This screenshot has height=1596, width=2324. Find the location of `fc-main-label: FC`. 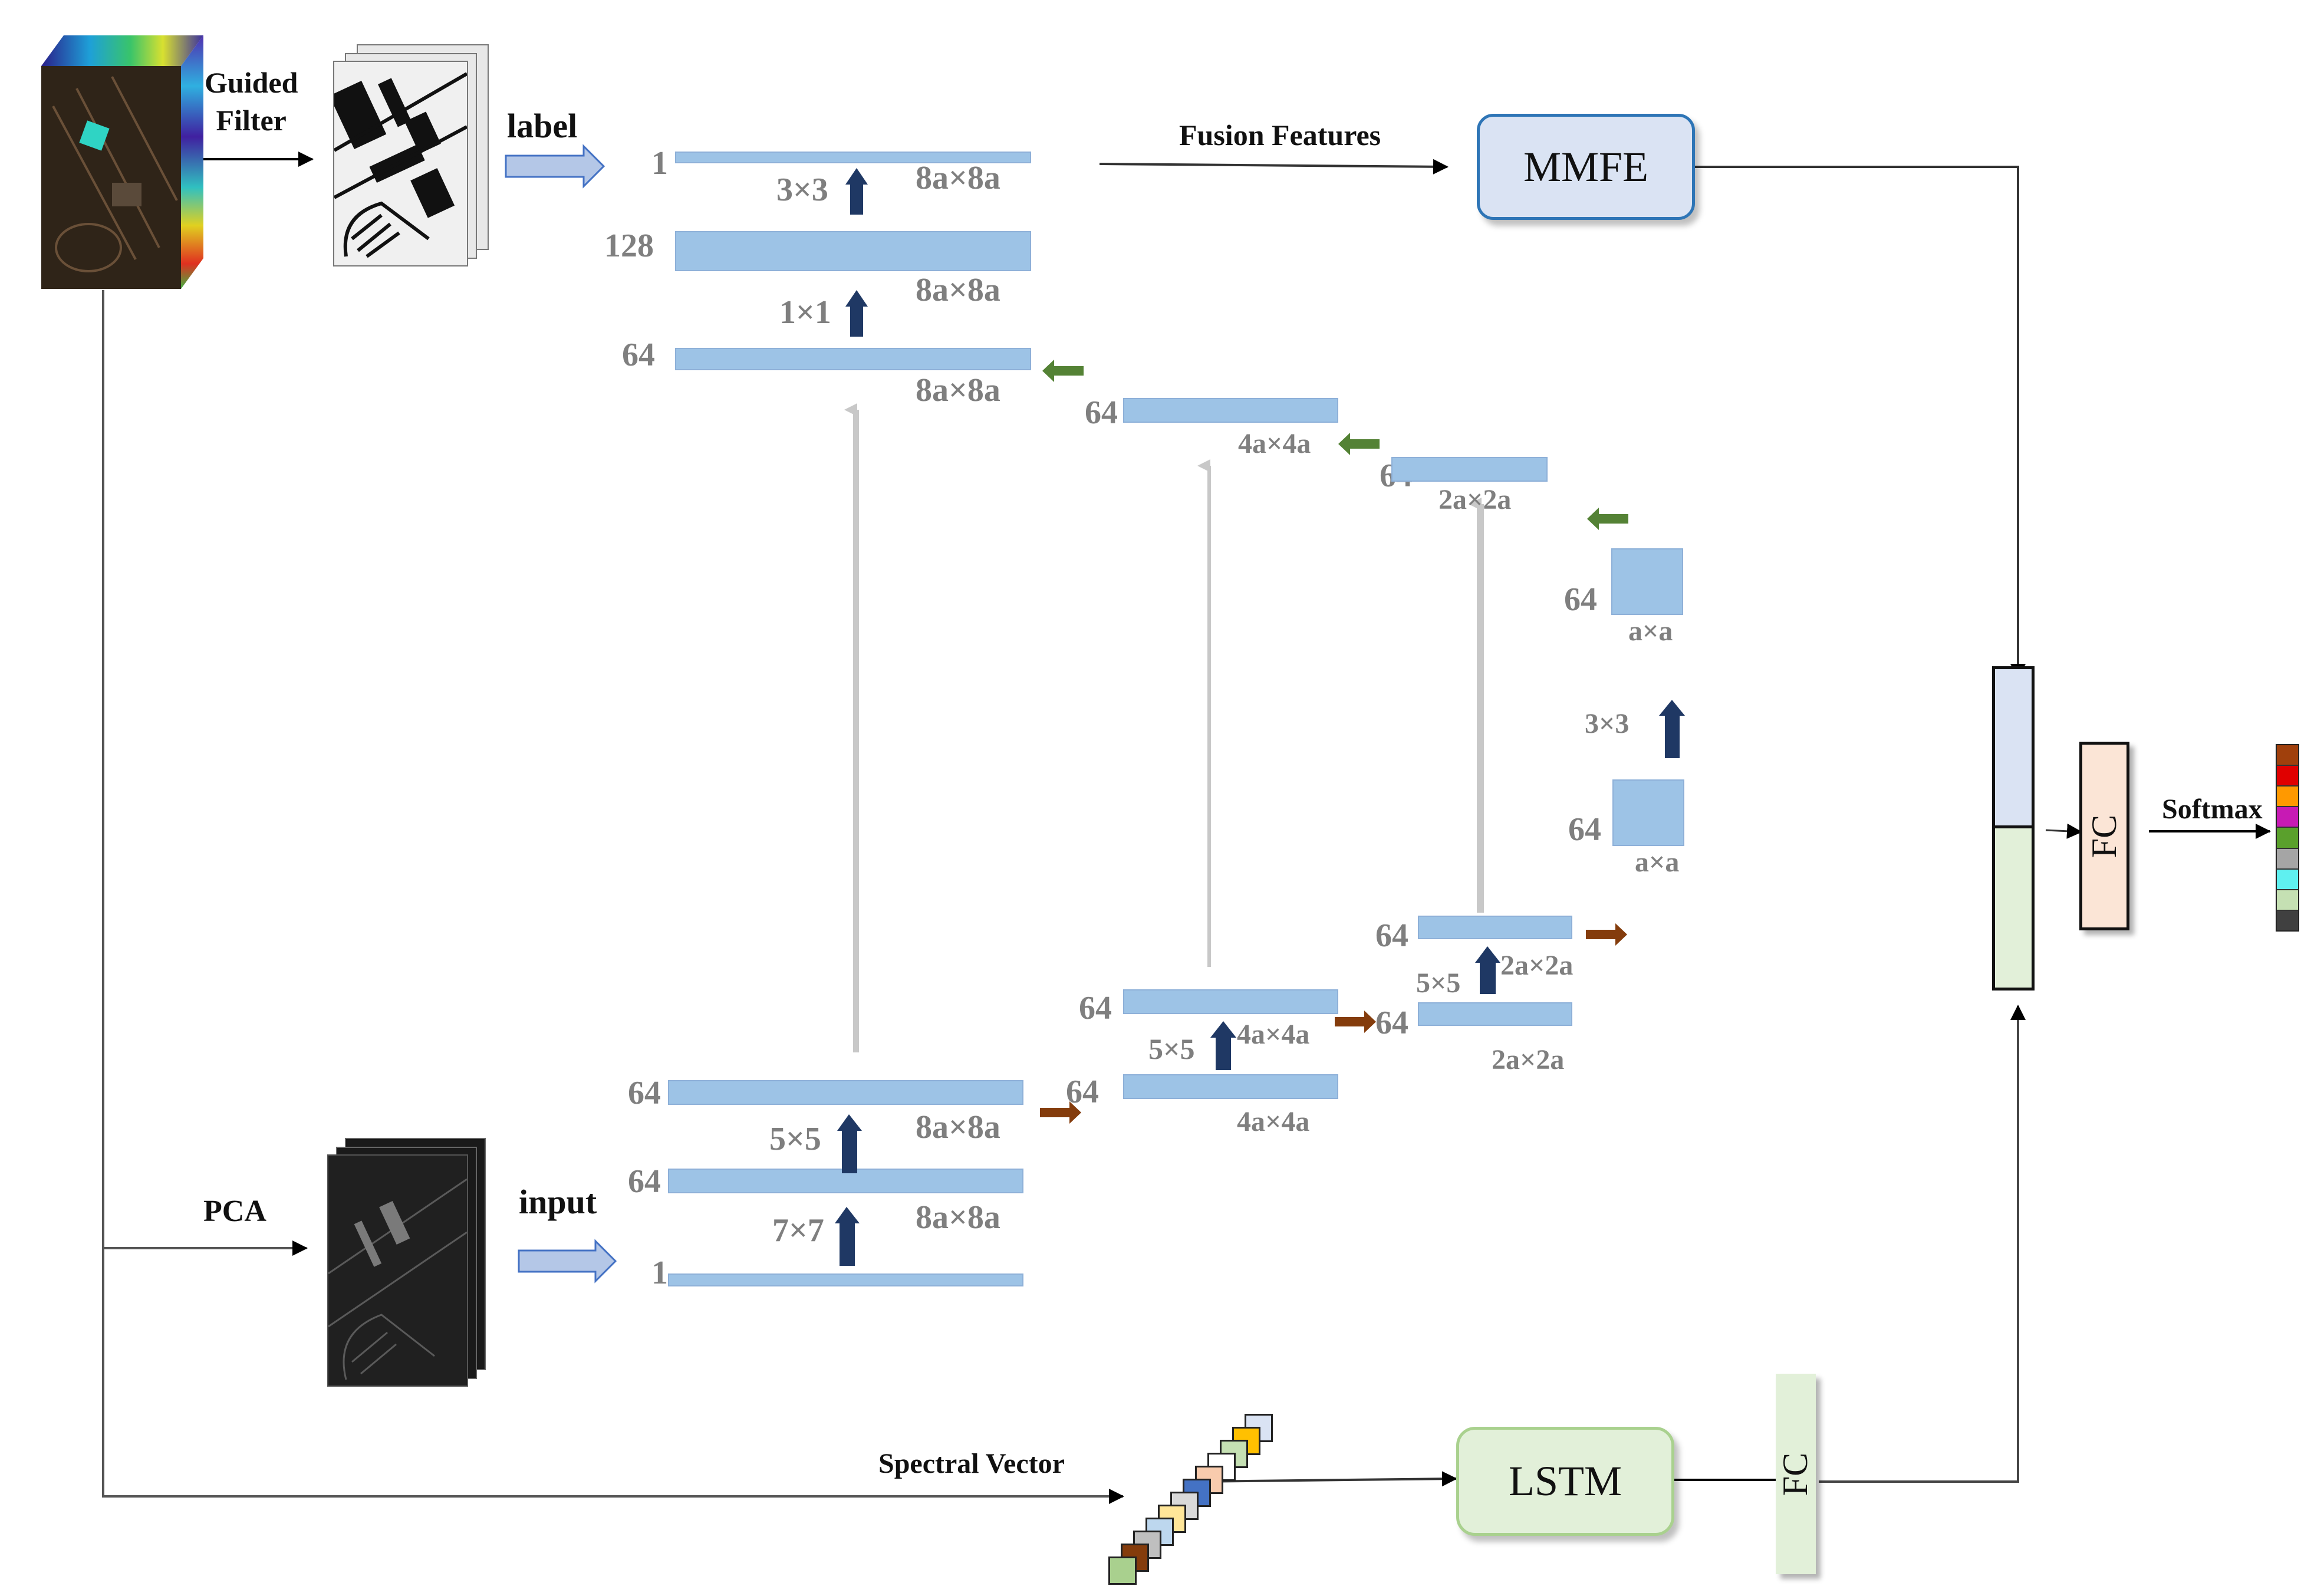

fc-main-label: FC is located at coordinates (2104, 836).